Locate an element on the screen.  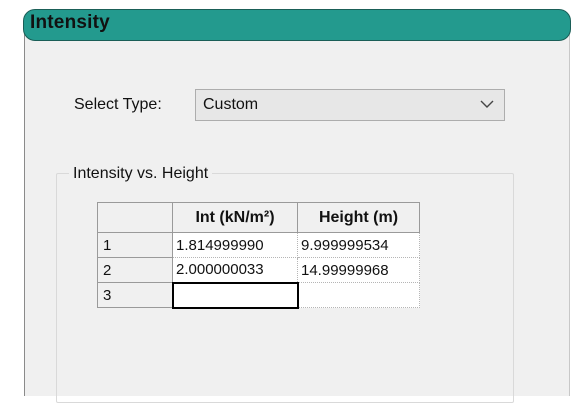
row-header: 3 is located at coordinates (135, 295).